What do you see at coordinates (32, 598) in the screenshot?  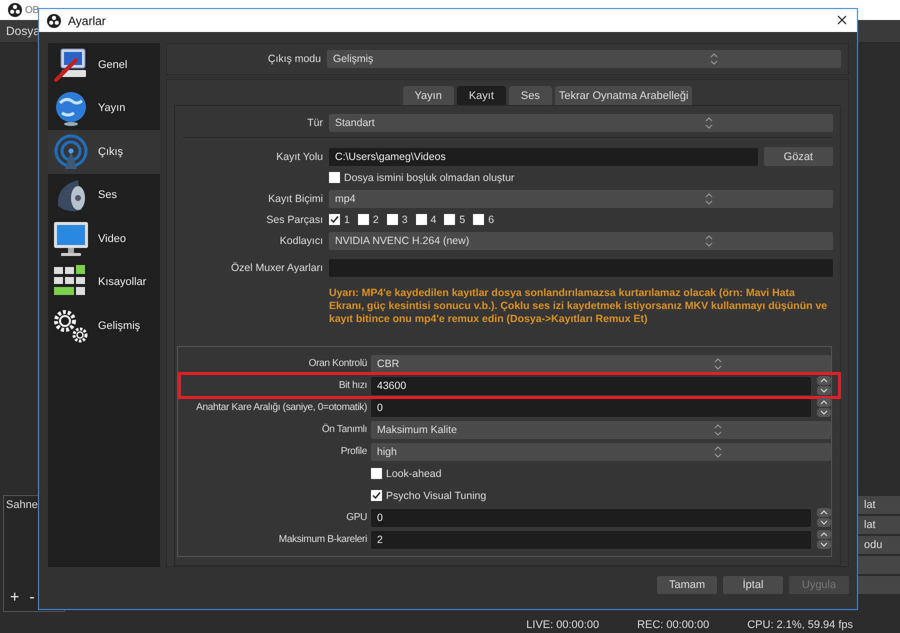 I see `toolbar-button: -` at bounding box center [32, 598].